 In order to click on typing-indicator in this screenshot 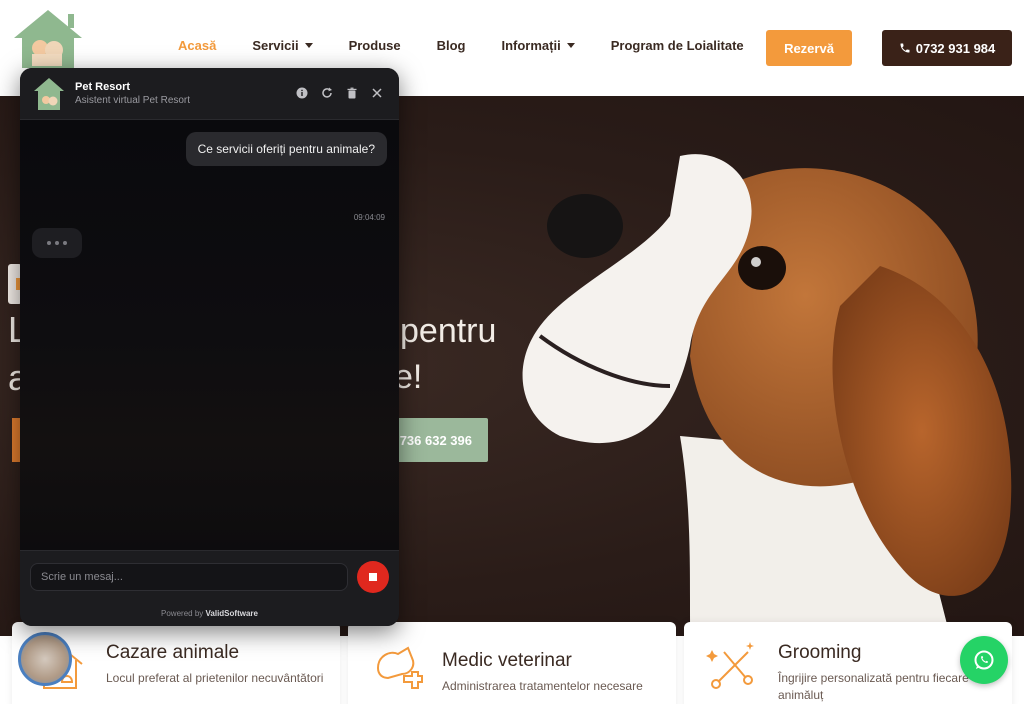, I will do `click(57, 243)`.